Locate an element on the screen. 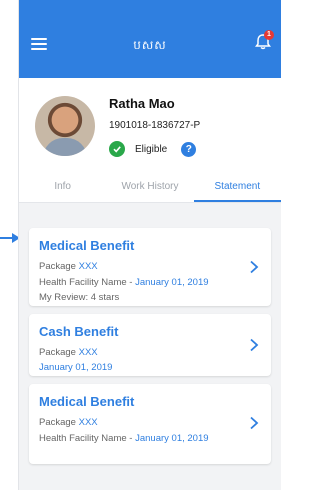  profile-tabs: Info Work History Statement is located at coordinates (150, 189).